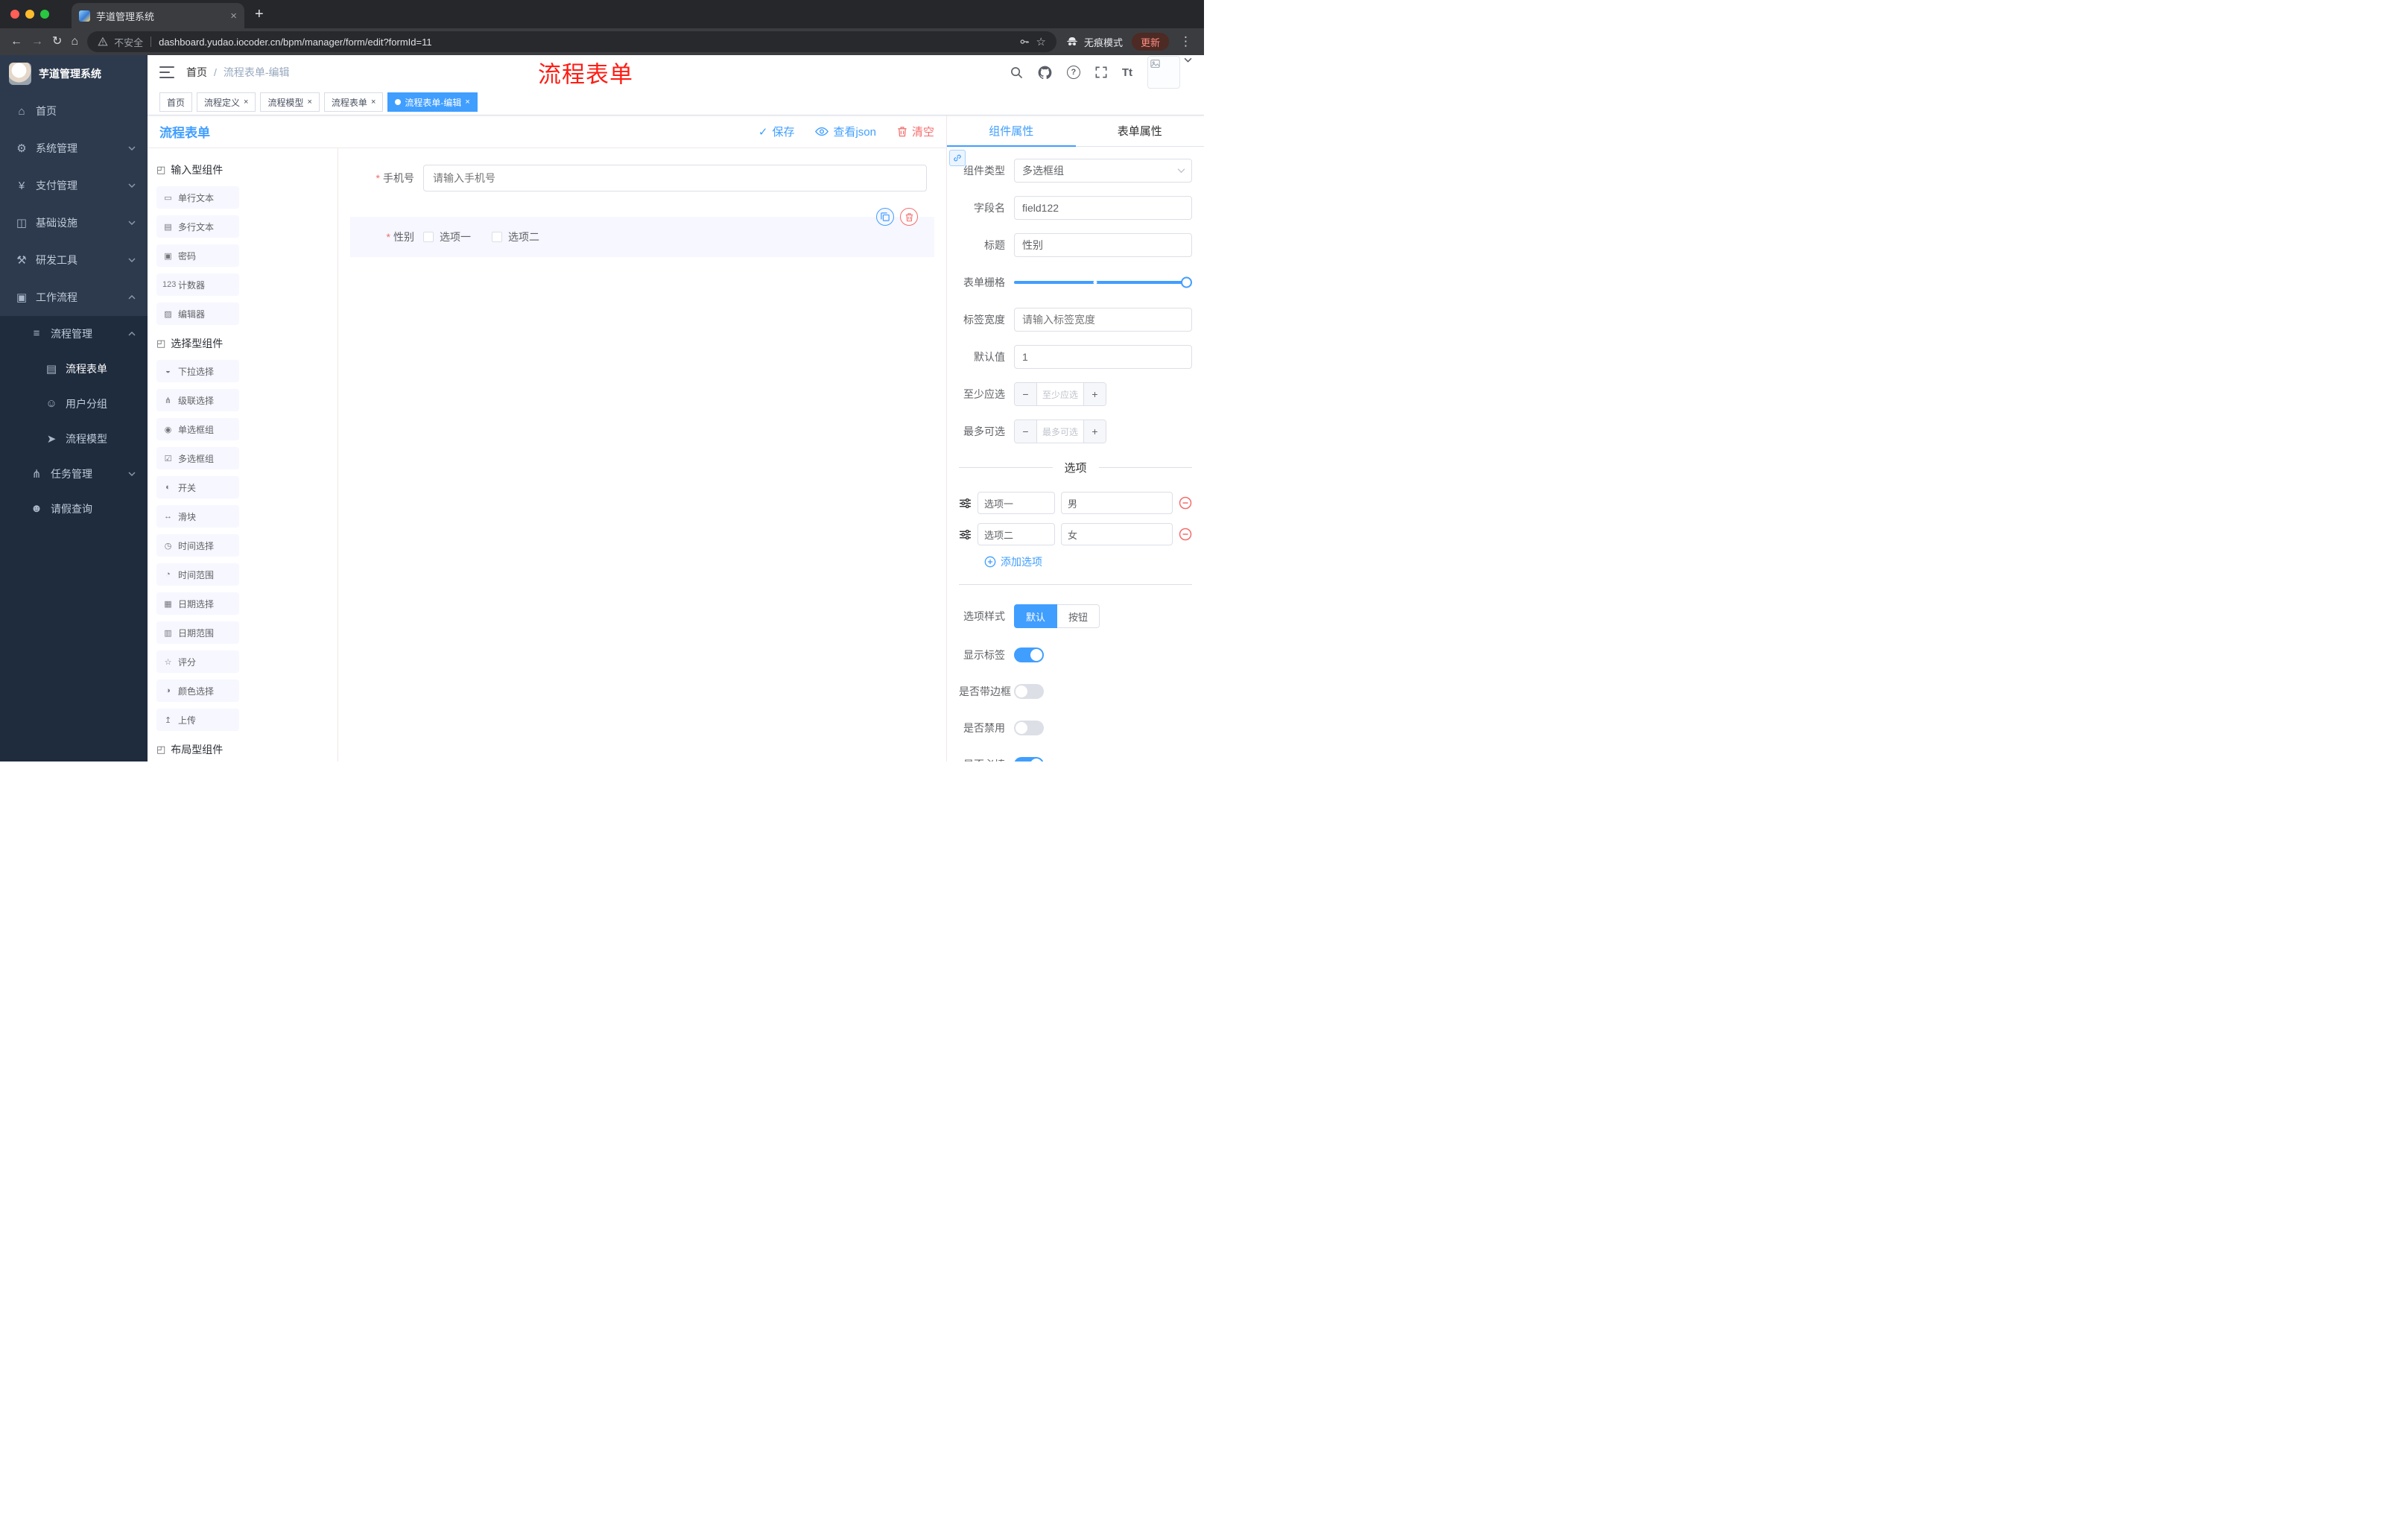 The image size is (2408, 1523). Describe the element at coordinates (197, 575) in the screenshot. I see `palette-component: ◔ 时间范围` at that location.